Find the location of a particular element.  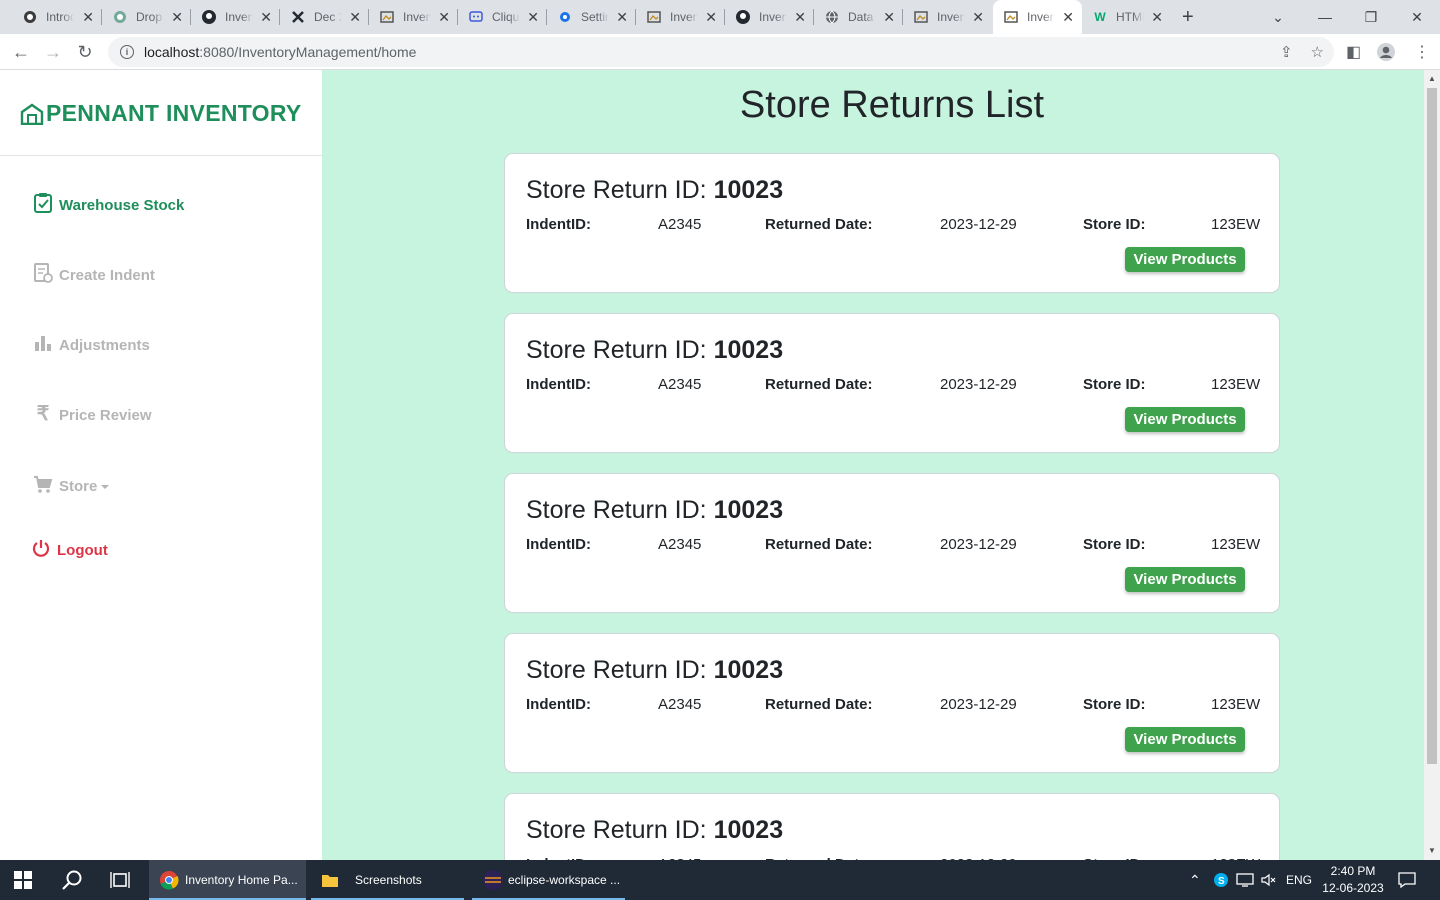

windows-start-icon is located at coordinates (23, 880).